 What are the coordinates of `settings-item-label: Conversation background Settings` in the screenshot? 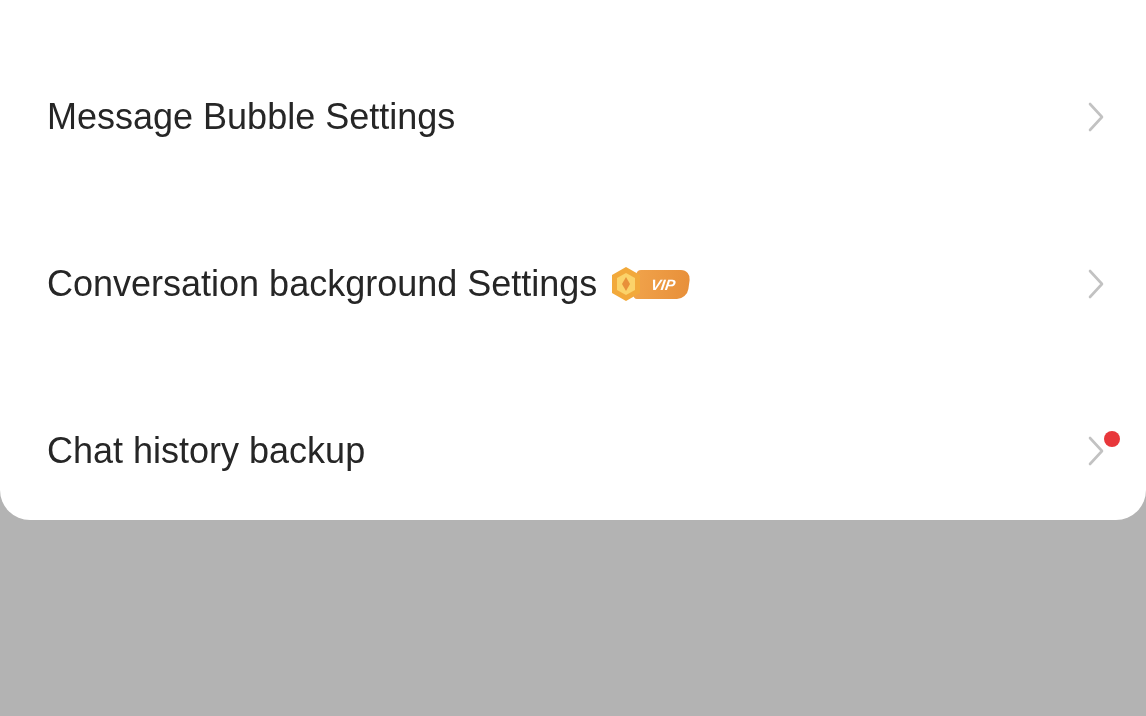 It's located at (322, 284).